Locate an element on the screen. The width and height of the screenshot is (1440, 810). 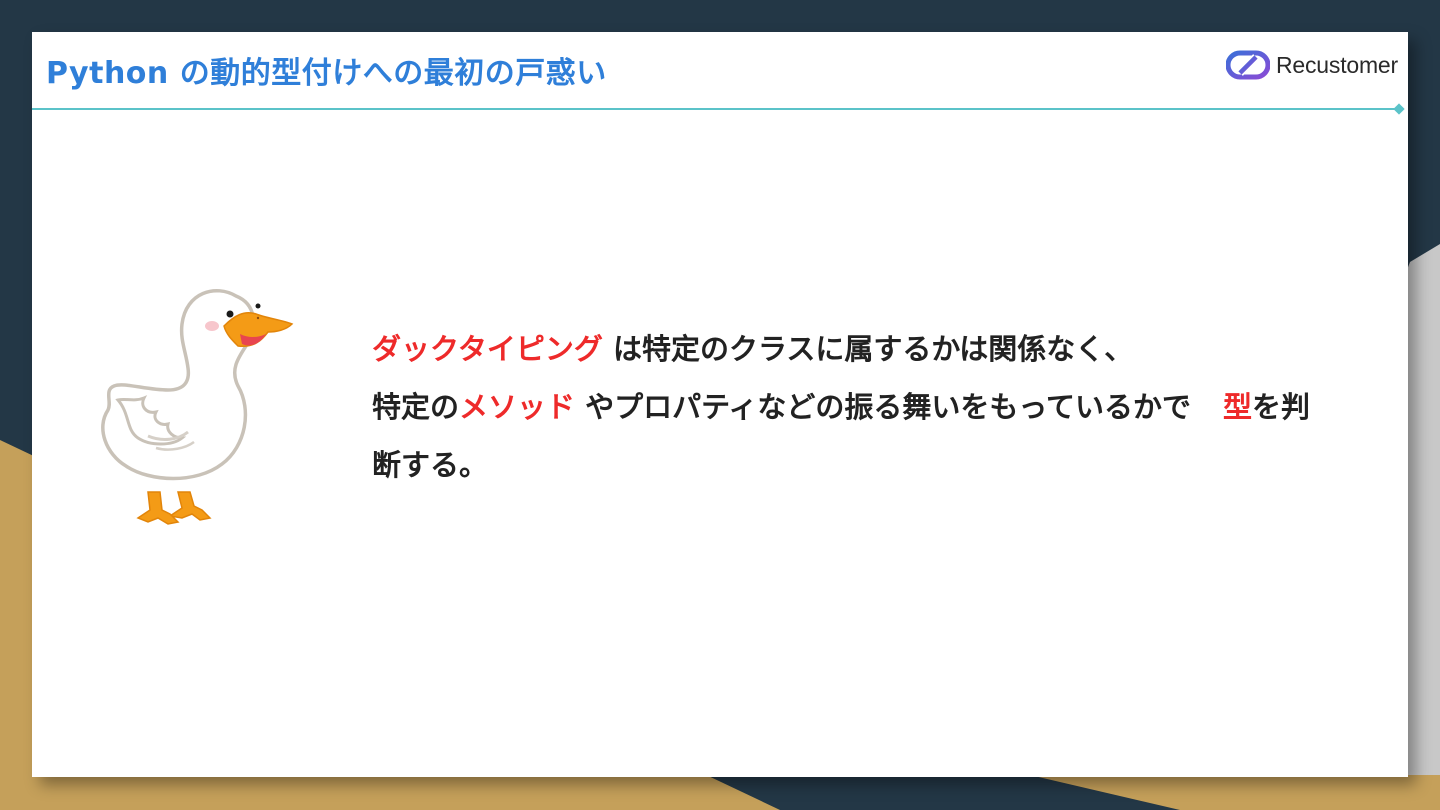
body-line-1: ダックタイピング は特定のクラスに属するかは関係なく、 is located at coordinates (852, 349).